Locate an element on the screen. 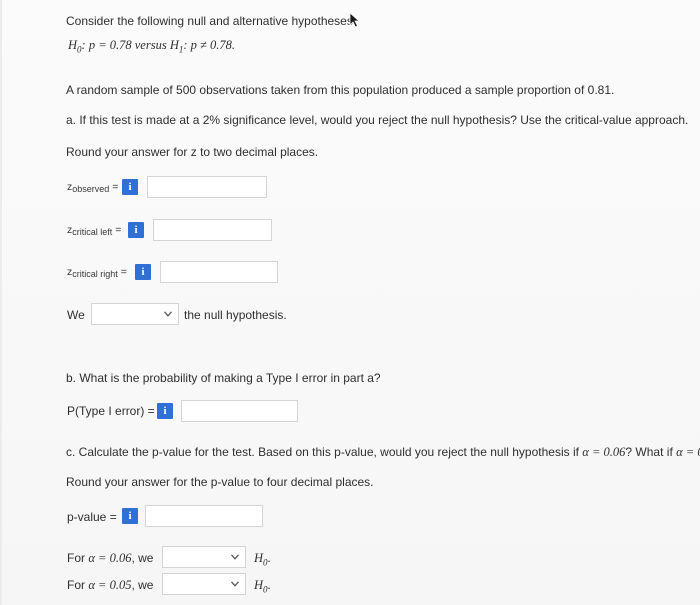 This screenshot has height=605, width=700. z-critical-right-label: zcritical right = is located at coordinates (97, 272).